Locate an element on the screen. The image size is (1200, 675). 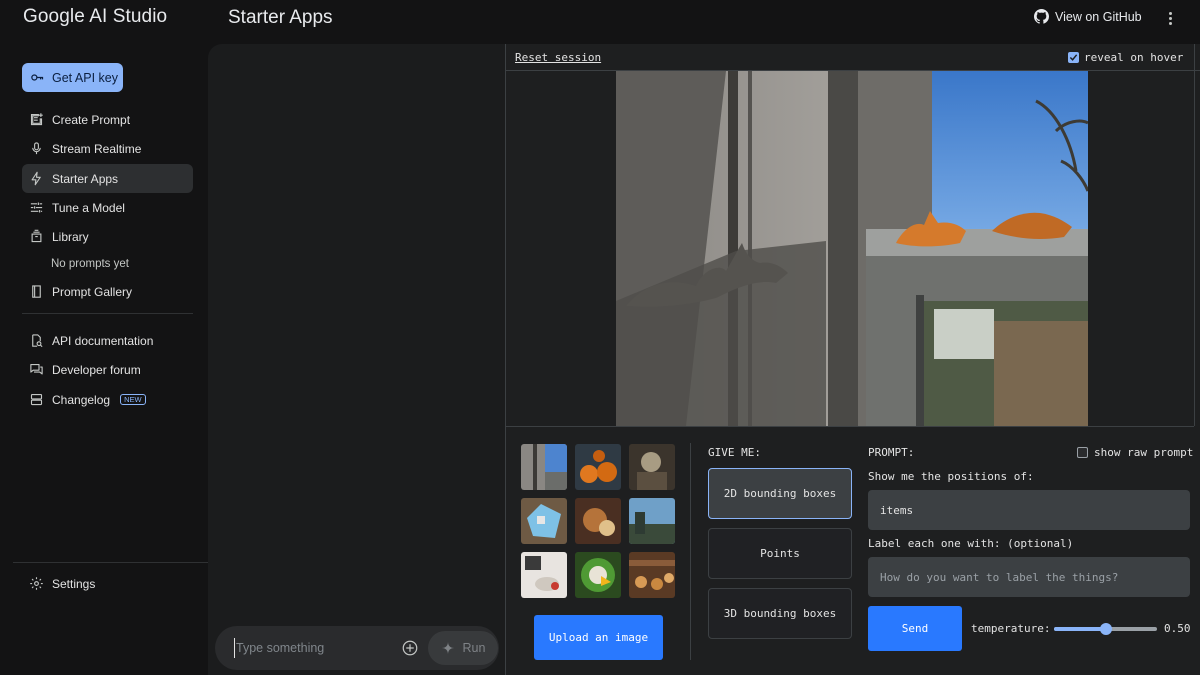
sidebar-item-label: Stream Realtime is located at coordinates (97, 148).